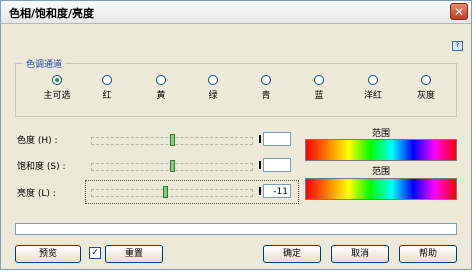 The image size is (474, 272). What do you see at coordinates (380, 172) in the screenshot?
I see `spectrum-after-label: 范围` at bounding box center [380, 172].